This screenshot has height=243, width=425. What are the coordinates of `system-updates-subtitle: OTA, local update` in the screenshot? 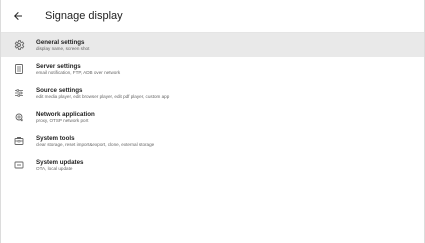 It's located at (54, 168).